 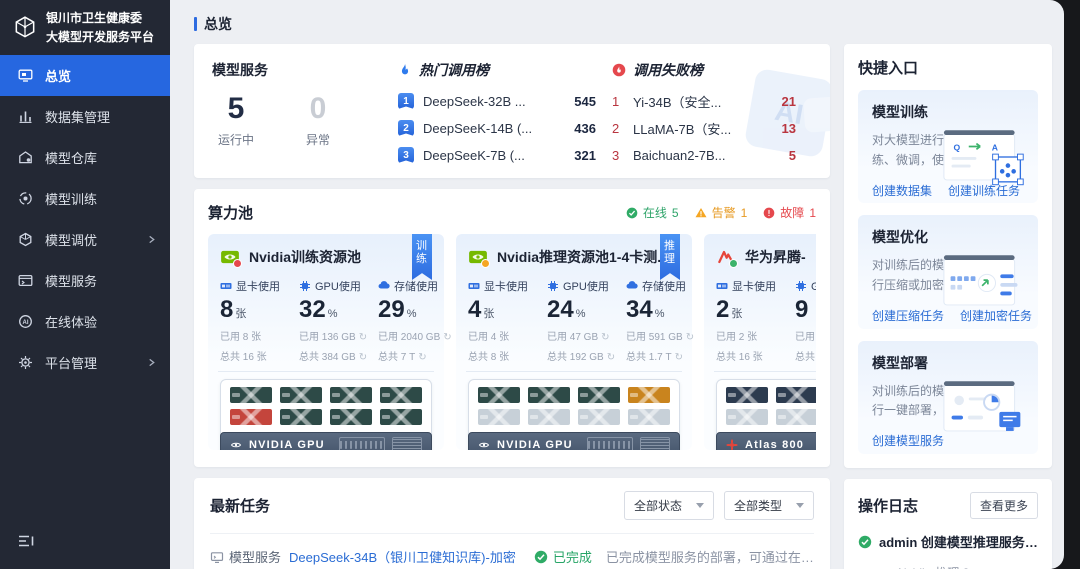 I want to click on gpu-card-usage-metric: 显卡使用 8张 已用 8 张 总共 16 张, so click(x=250, y=322).